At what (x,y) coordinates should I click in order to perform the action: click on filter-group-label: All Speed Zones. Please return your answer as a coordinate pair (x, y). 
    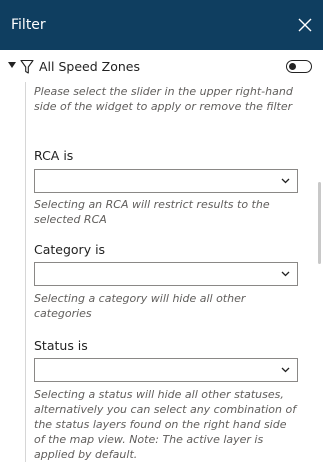
    Looking at the image, I should click on (89, 66).